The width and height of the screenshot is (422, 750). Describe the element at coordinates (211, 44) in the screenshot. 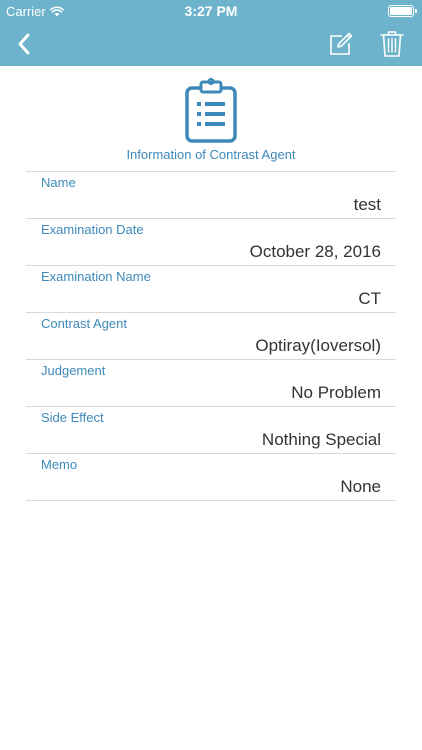

I see `nav-bar` at that location.